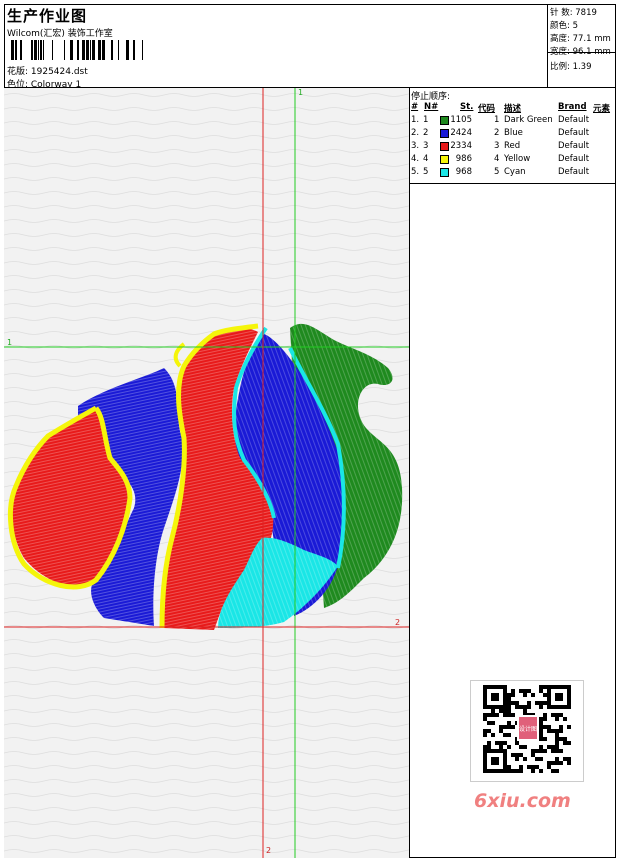 The image size is (620, 861). Describe the element at coordinates (415, 107) in the screenshot. I see `col-header-num: #` at that location.